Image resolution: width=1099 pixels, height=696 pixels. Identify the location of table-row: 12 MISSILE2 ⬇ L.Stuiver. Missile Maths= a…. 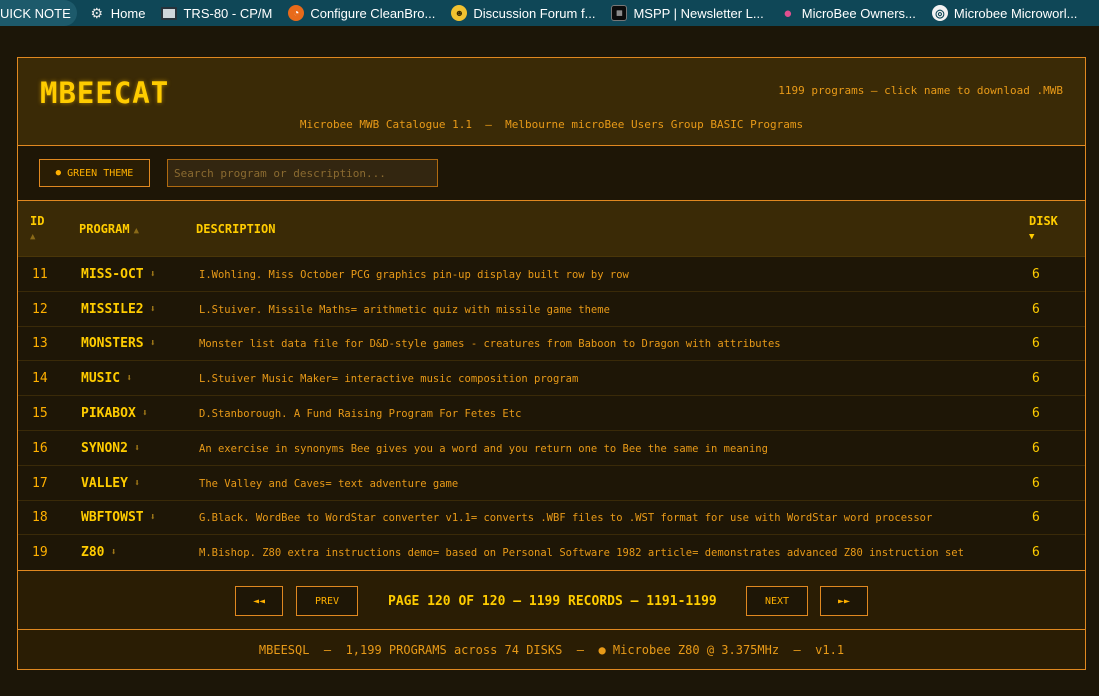
(551, 309).